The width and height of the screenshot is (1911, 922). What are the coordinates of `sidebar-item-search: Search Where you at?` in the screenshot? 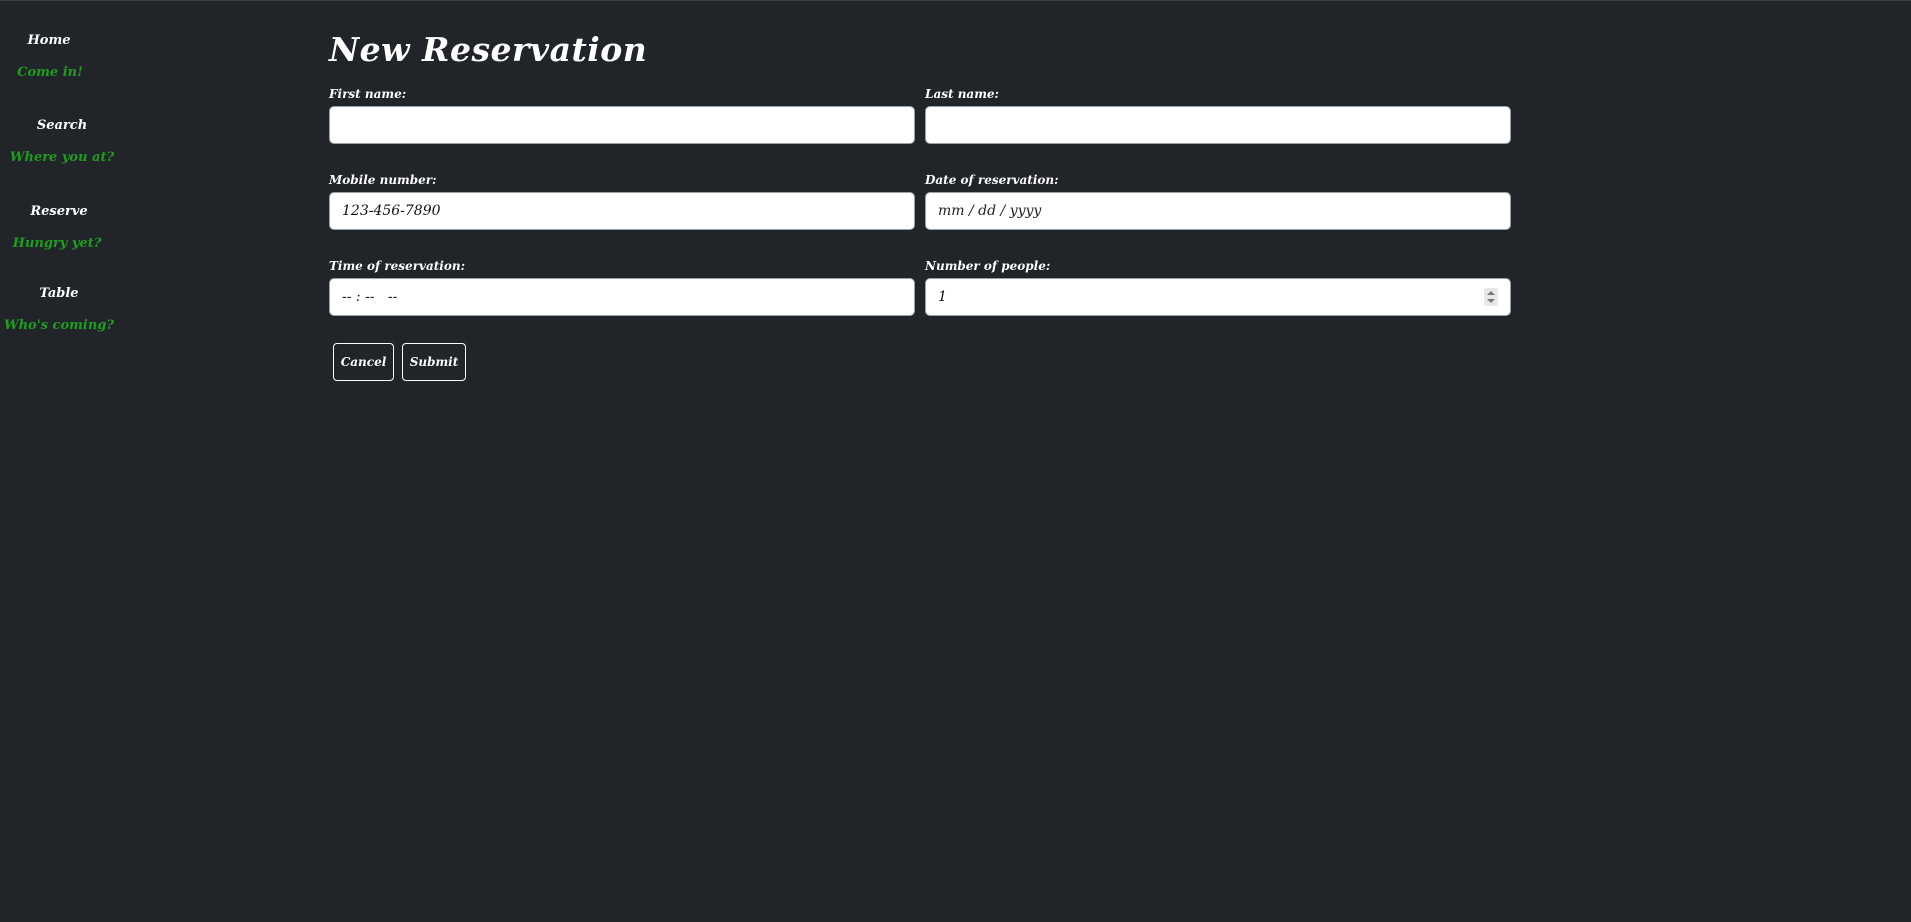 It's located at (60, 142).